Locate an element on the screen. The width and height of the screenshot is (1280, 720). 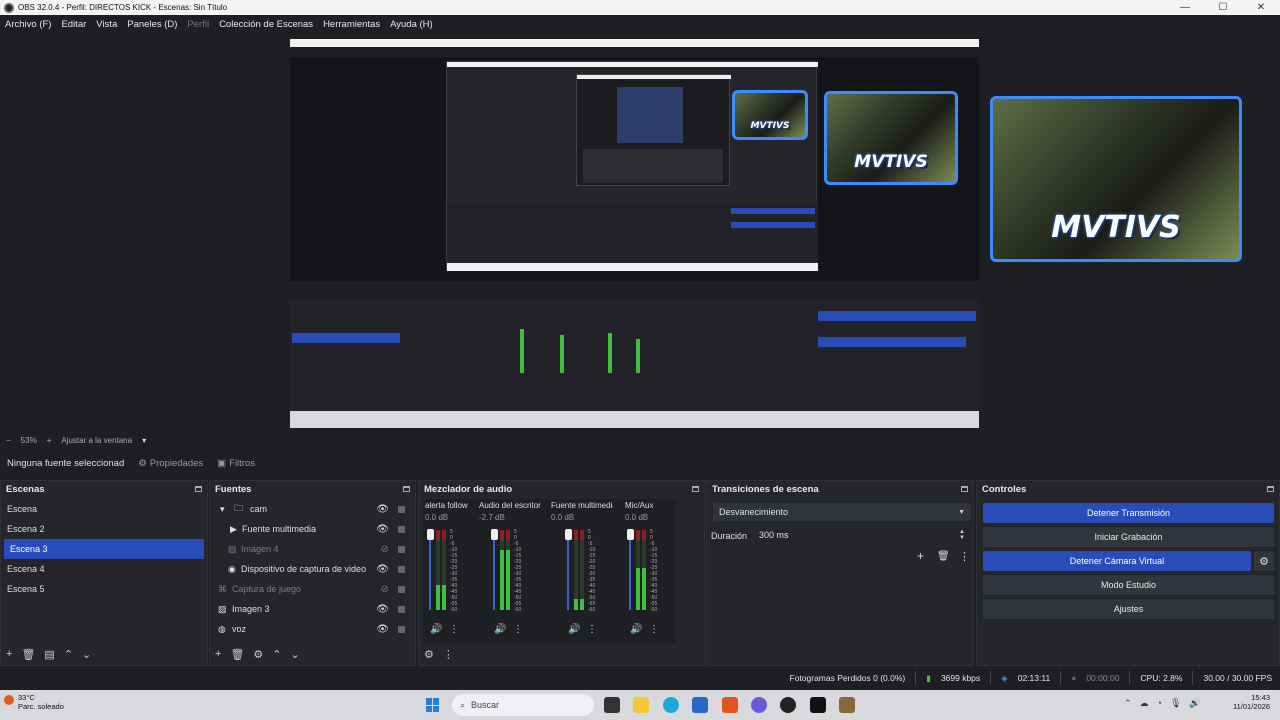
stop-virtual-camera-button: Detener Cámara Virtual is located at coordinates (1117, 561).